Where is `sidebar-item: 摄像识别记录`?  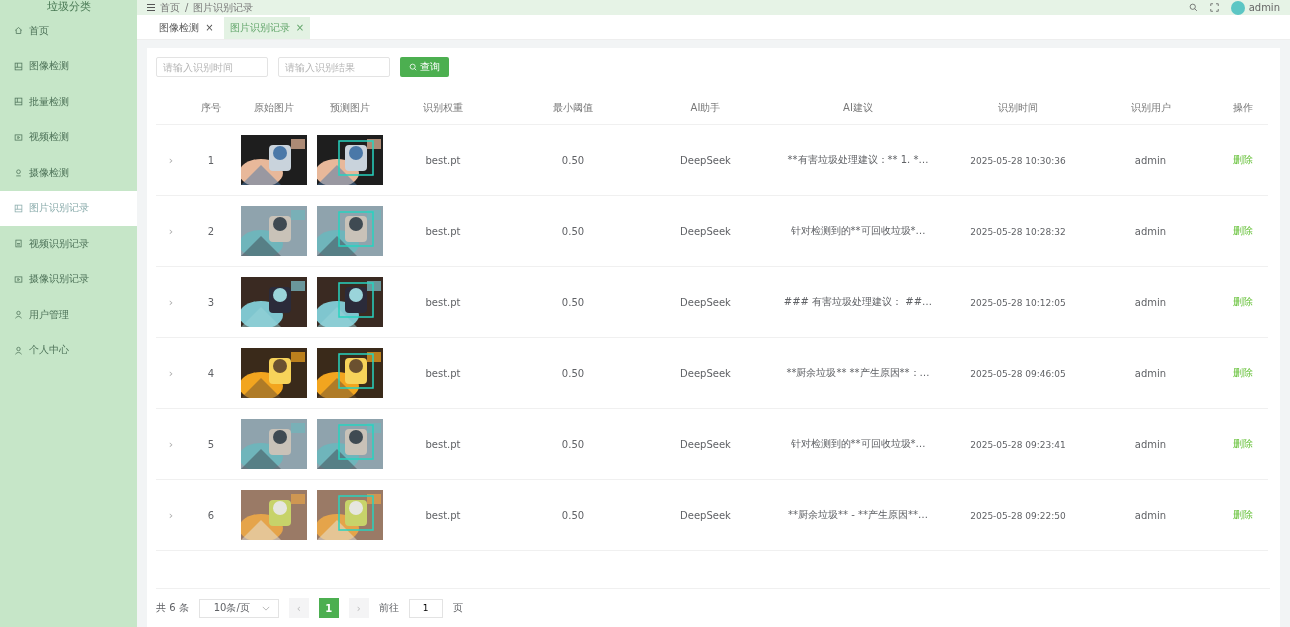 sidebar-item: 摄像识别记录 is located at coordinates (68, 279).